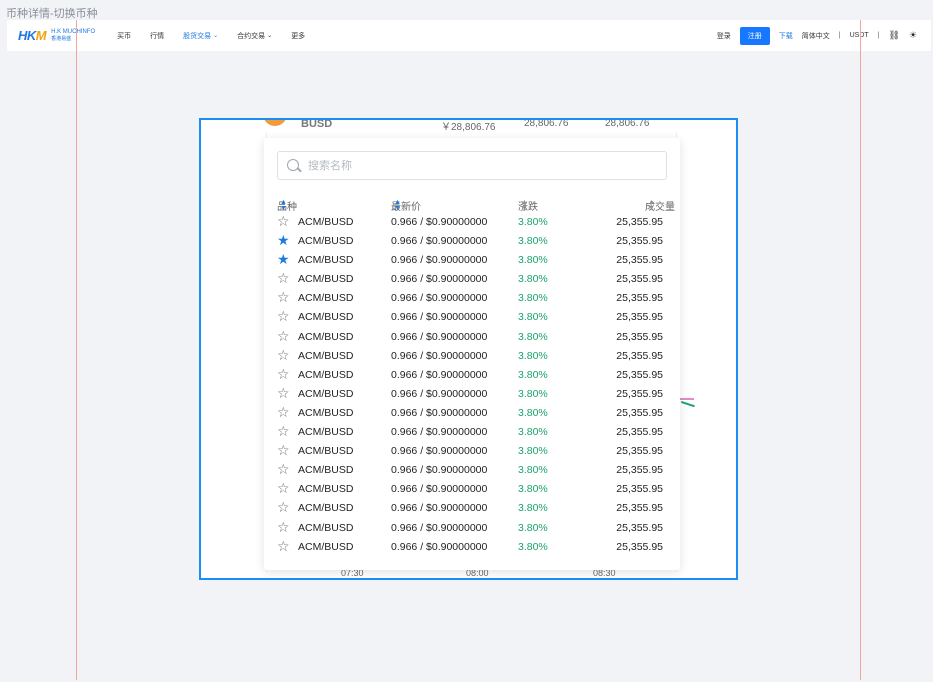 Image resolution: width=933 pixels, height=682 pixels. I want to click on nav-item-label: 行情, so click(157, 36).